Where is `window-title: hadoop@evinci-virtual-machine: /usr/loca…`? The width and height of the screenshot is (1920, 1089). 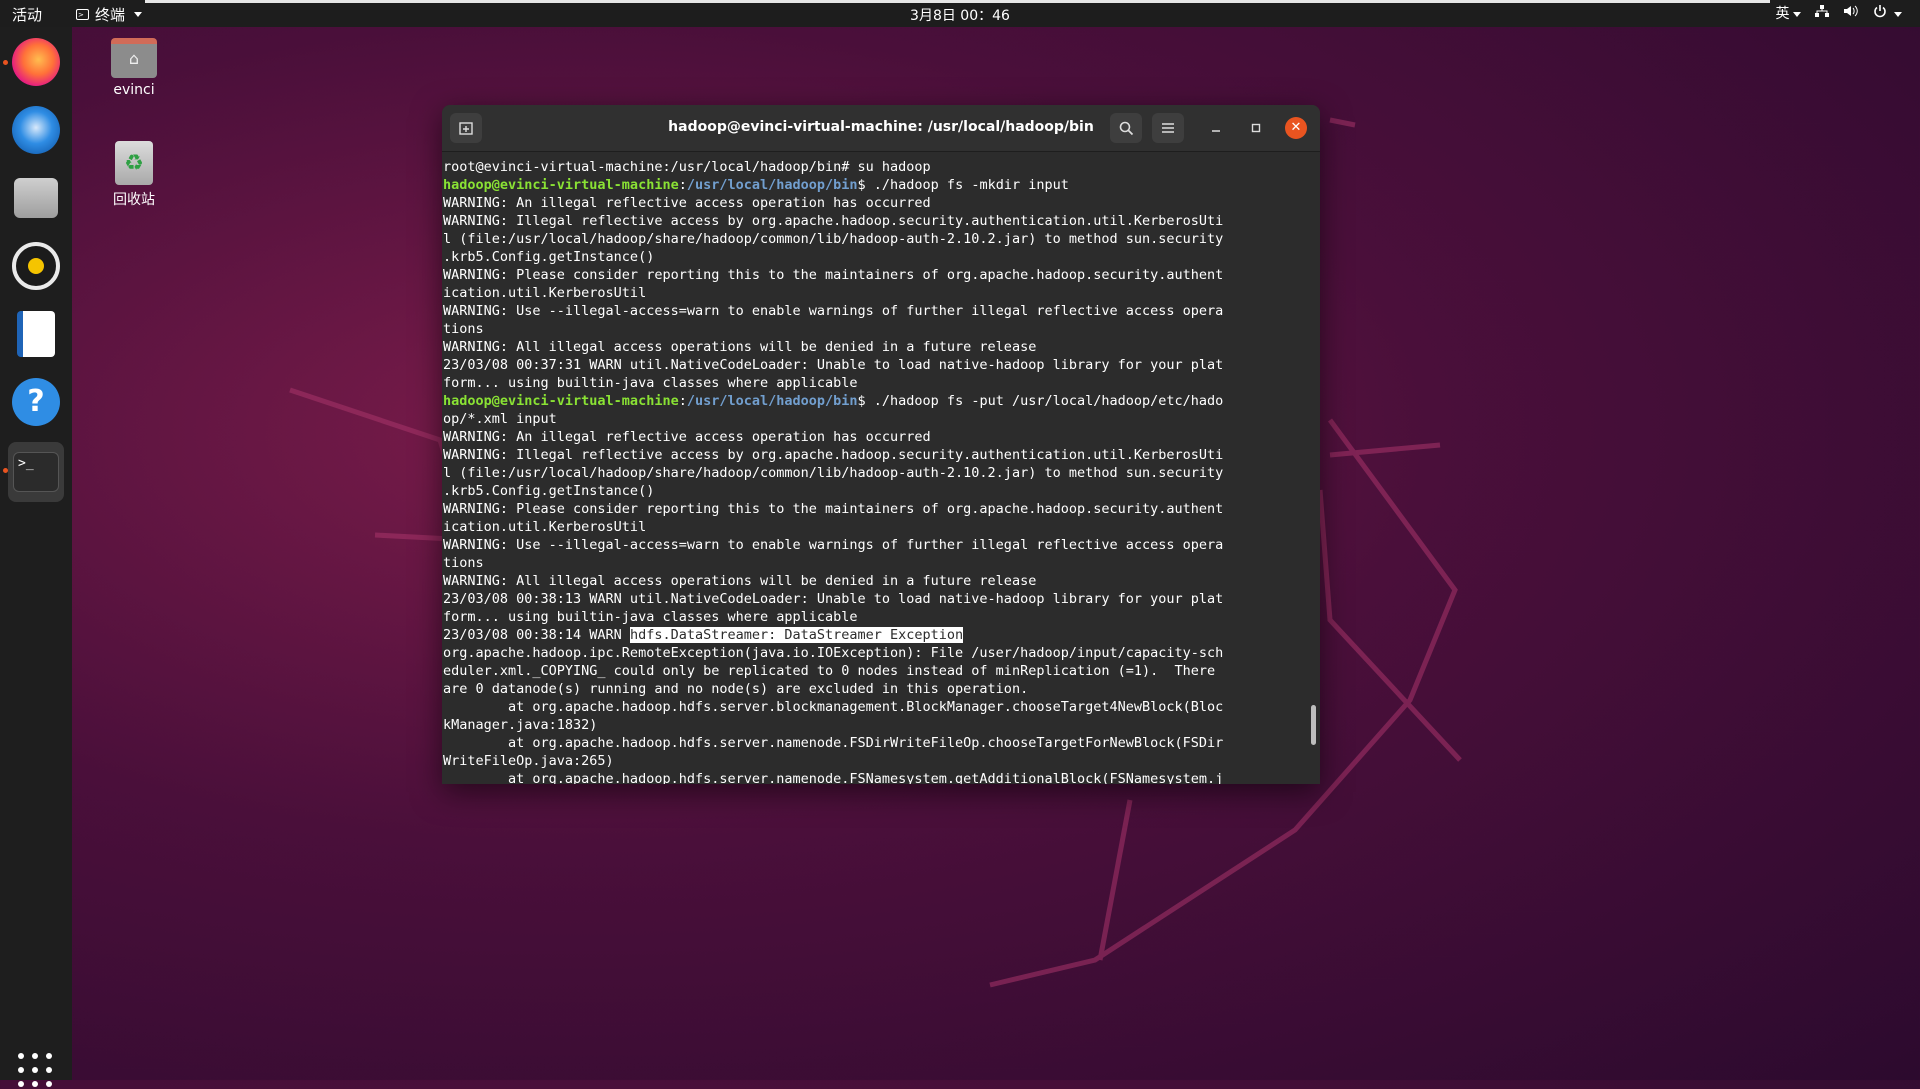
window-title: hadoop@evinci-virtual-machine: /usr/loca… is located at coordinates (881, 127).